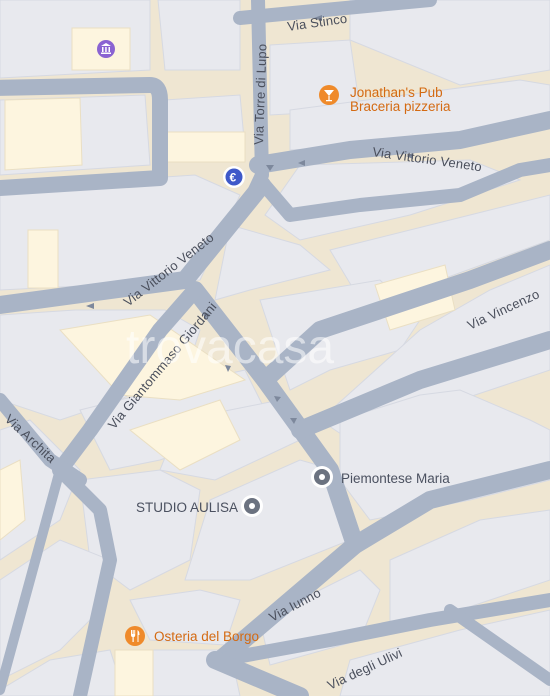 This screenshot has width=550, height=696. Describe the element at coordinates (396, 92) in the screenshot. I see `jonathans-pub-name: Jonathan's Pub` at that location.